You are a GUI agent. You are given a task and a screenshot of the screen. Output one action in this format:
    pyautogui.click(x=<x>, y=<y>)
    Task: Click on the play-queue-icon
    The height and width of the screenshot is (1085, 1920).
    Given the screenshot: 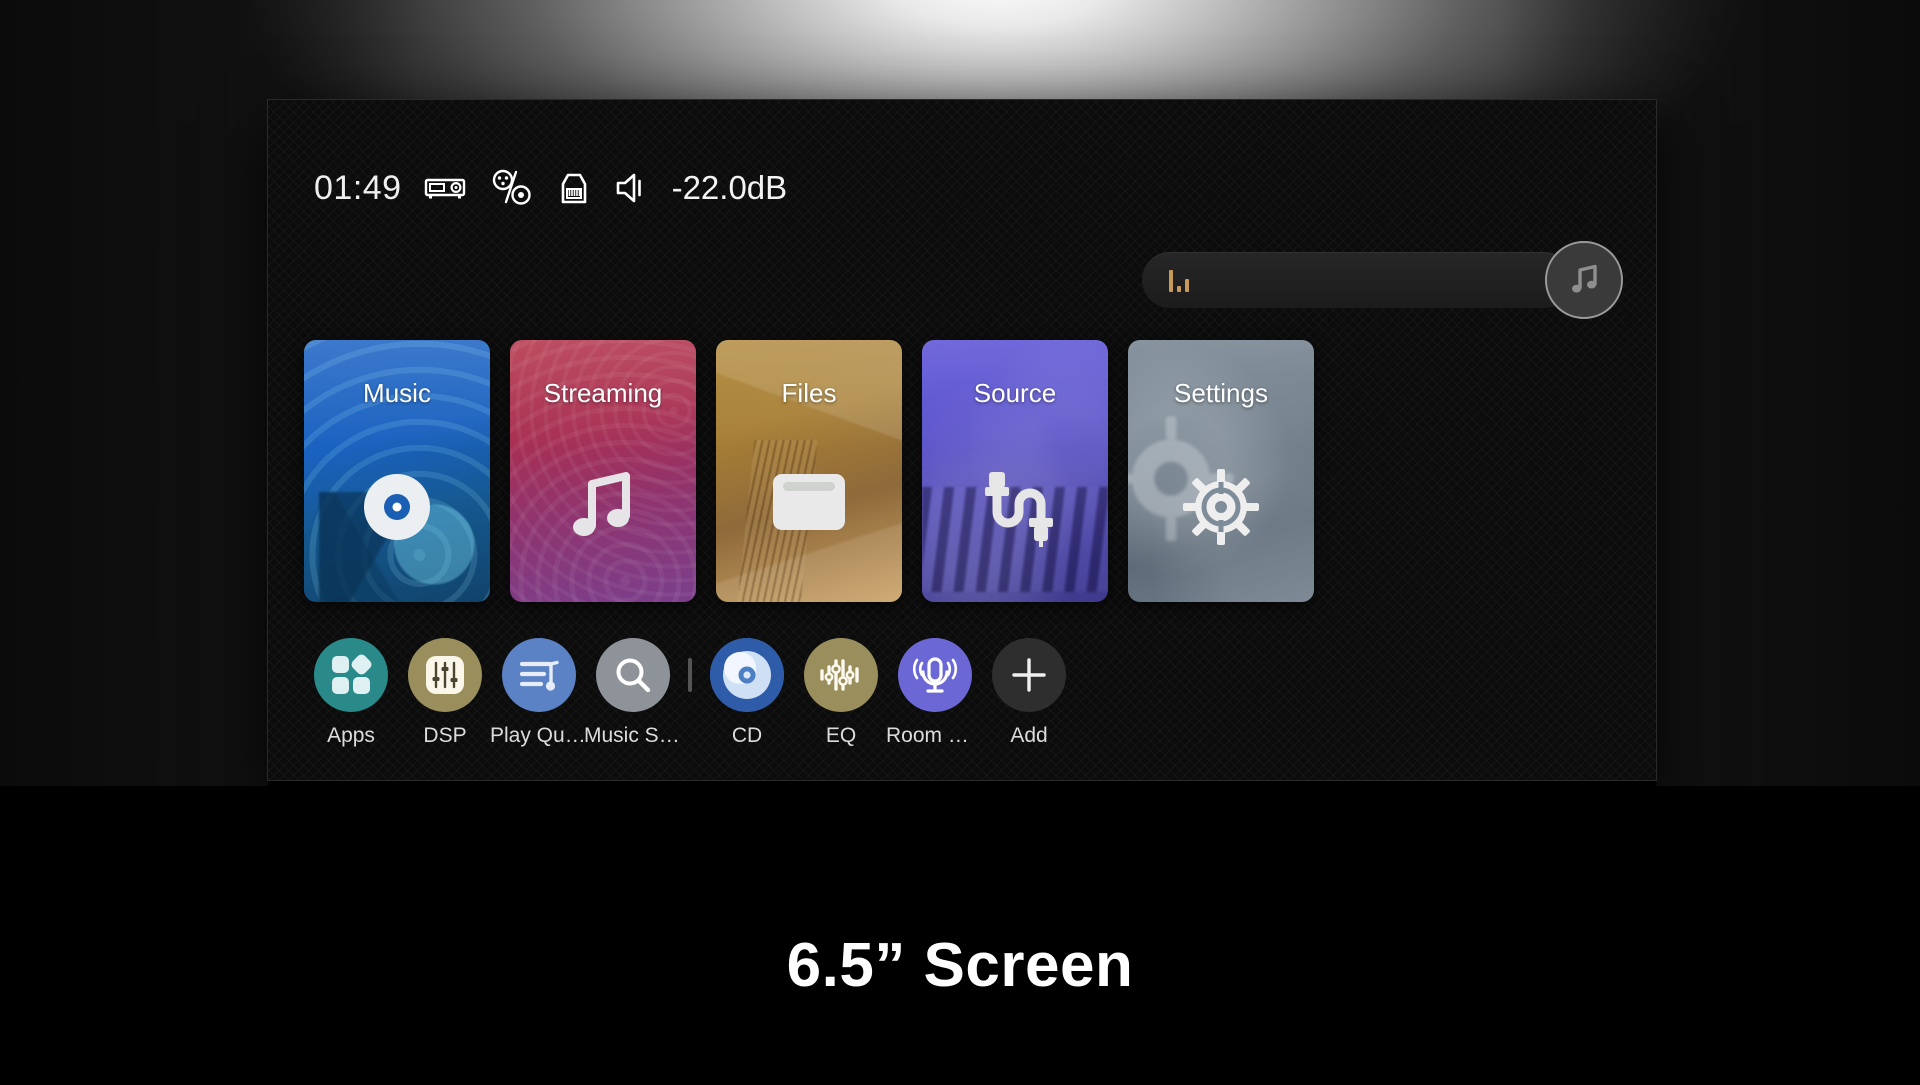 What is the action you would take?
    pyautogui.click(x=539, y=675)
    